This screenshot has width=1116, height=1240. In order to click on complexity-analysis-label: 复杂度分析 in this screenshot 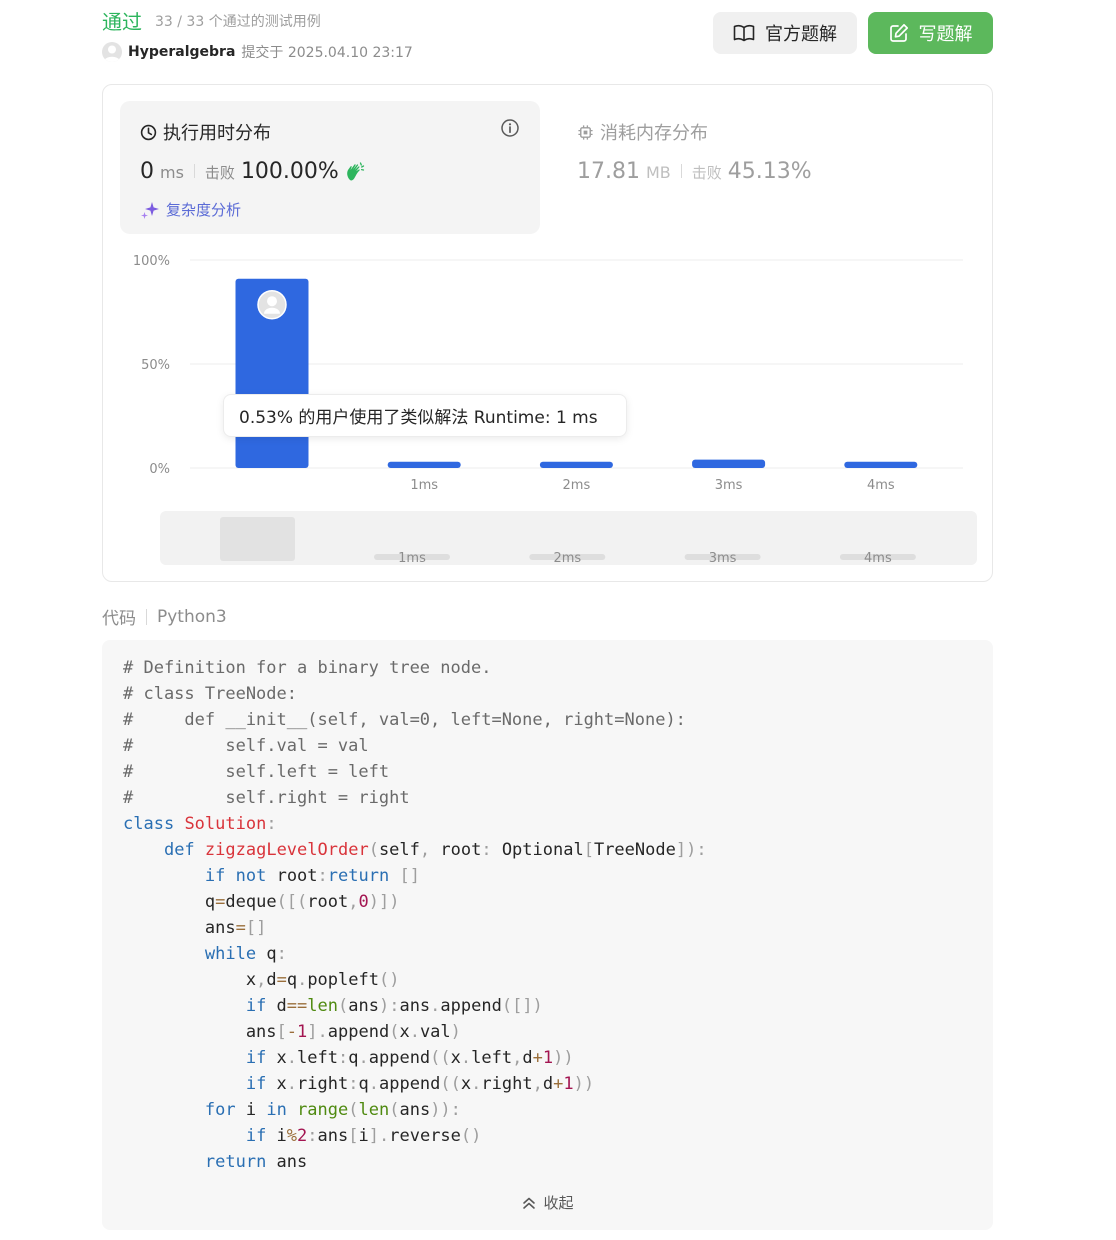, I will do `click(204, 210)`.